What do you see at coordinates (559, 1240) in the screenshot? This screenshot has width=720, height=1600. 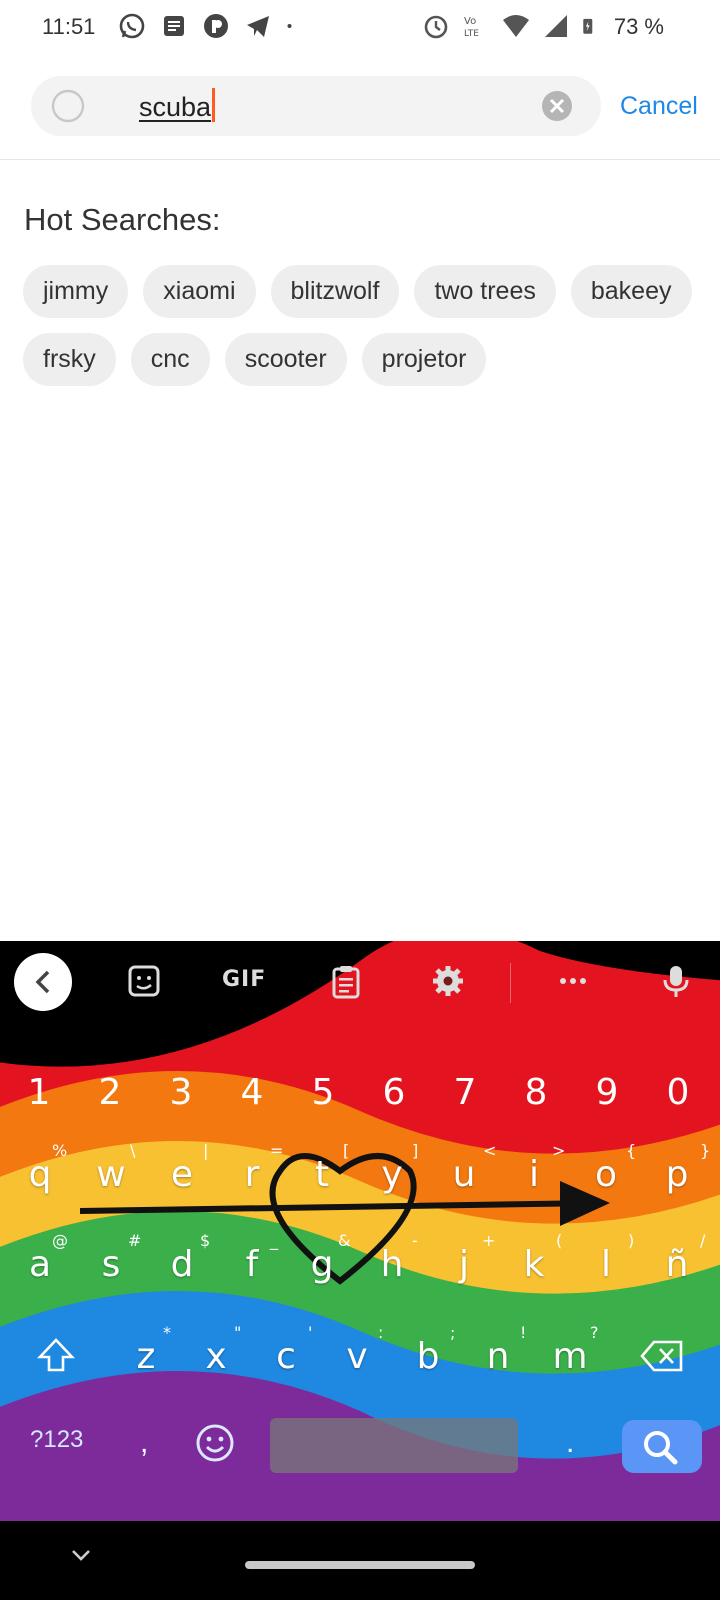 I see `key-hint: (` at bounding box center [559, 1240].